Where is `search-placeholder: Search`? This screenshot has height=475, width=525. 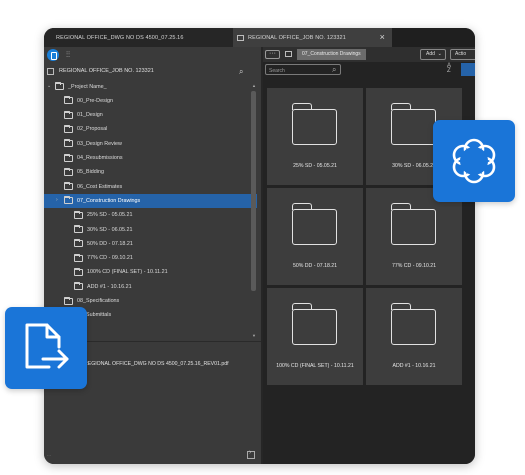
search-placeholder: Search is located at coordinates (277, 70).